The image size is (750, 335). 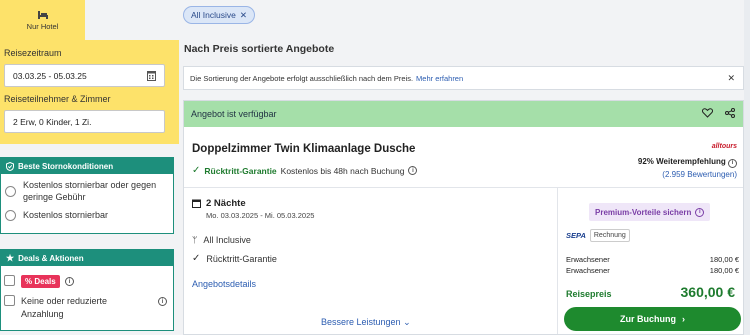 I want to click on deposit-checkbox, so click(x=9, y=300).